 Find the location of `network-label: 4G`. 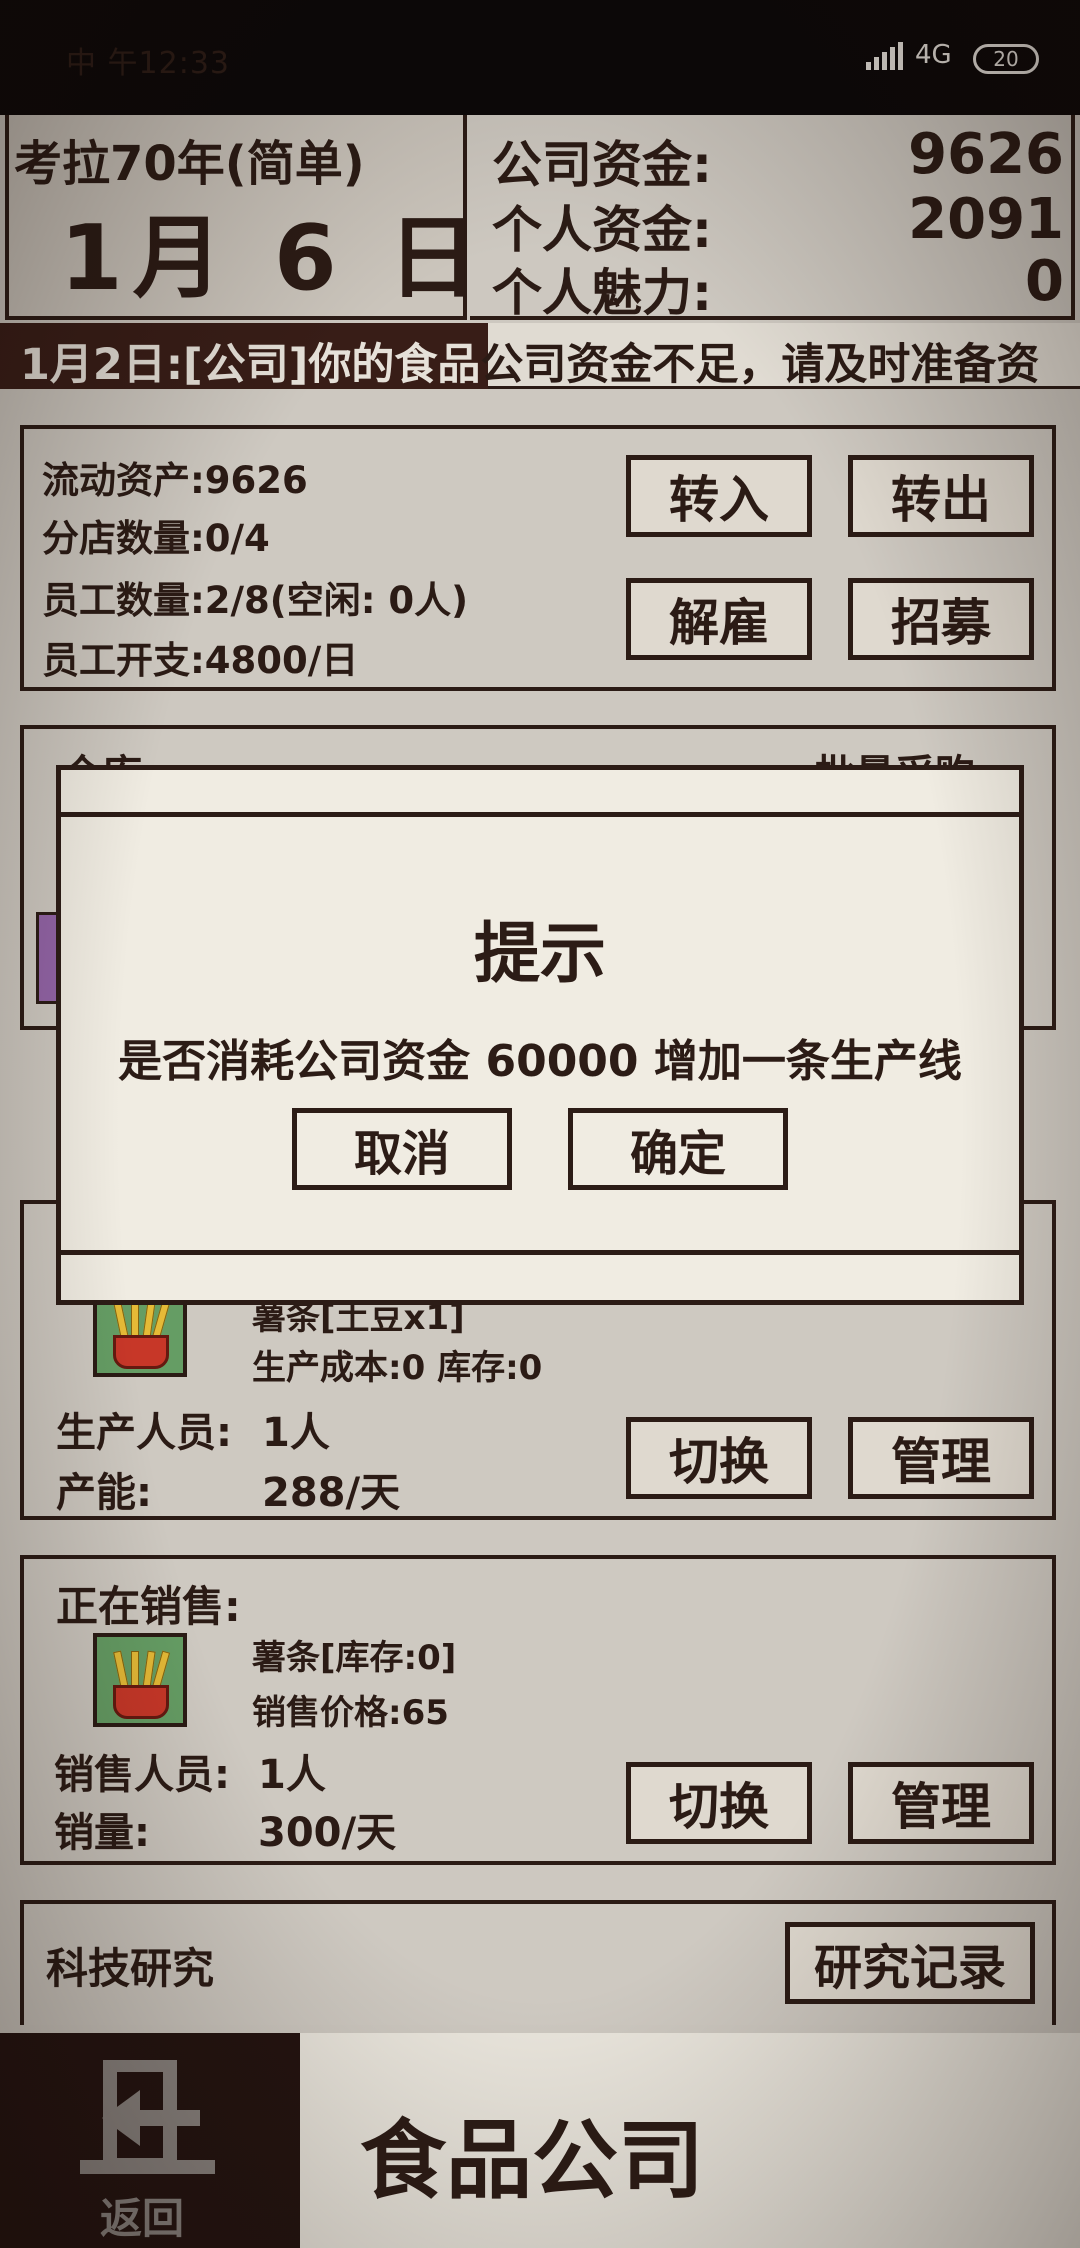

network-label: 4G is located at coordinates (933, 55).